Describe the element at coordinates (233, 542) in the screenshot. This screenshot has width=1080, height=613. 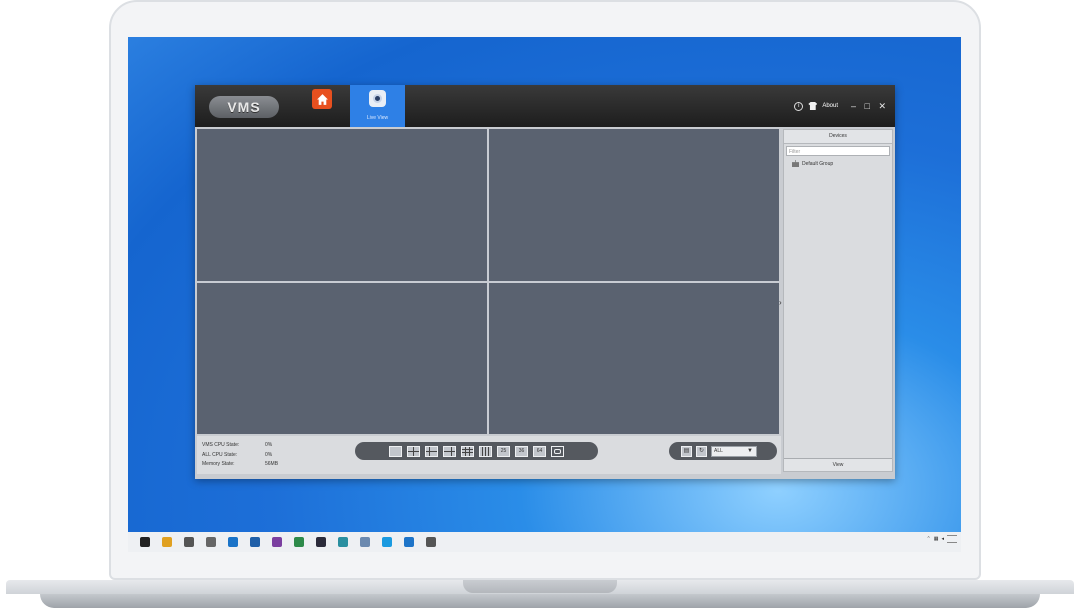
I see `edge-icon` at that location.